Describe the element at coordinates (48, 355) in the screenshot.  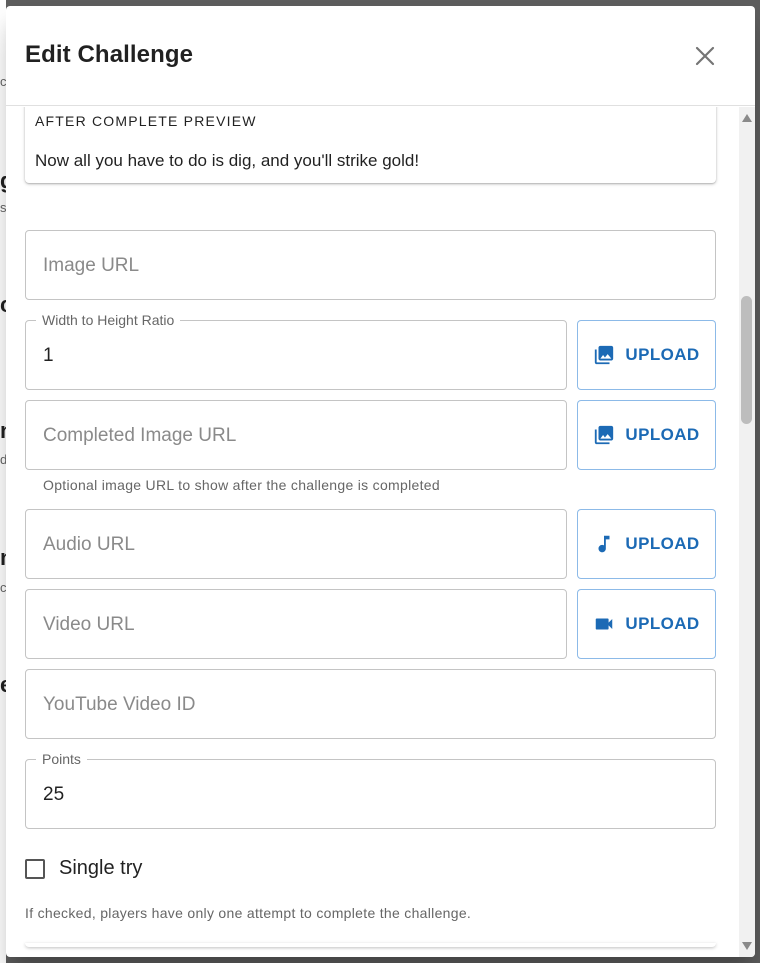
I see `ratio-value: 1` at that location.